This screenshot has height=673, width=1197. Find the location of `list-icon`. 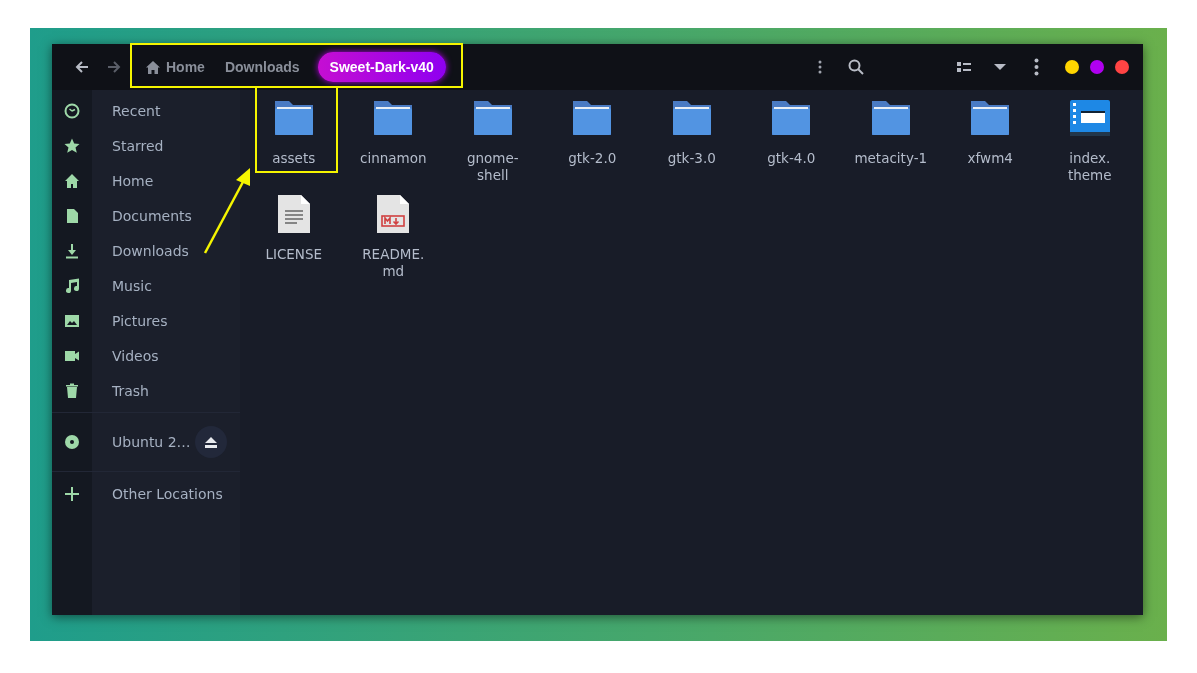

list-icon is located at coordinates (964, 67).